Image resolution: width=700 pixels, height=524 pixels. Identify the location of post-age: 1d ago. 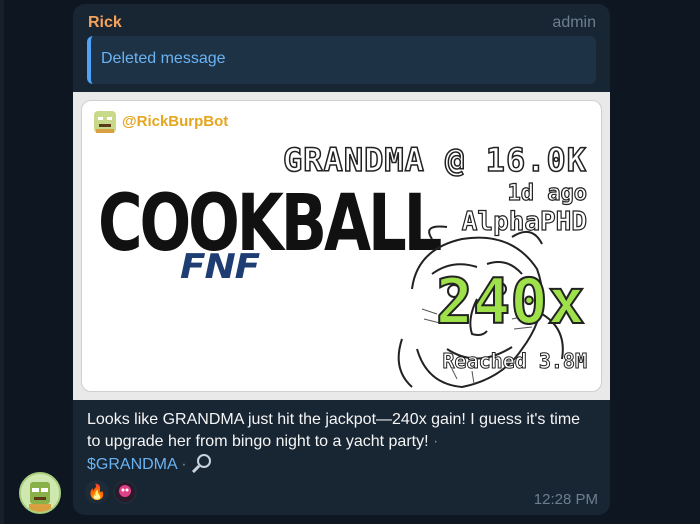
(547, 193).